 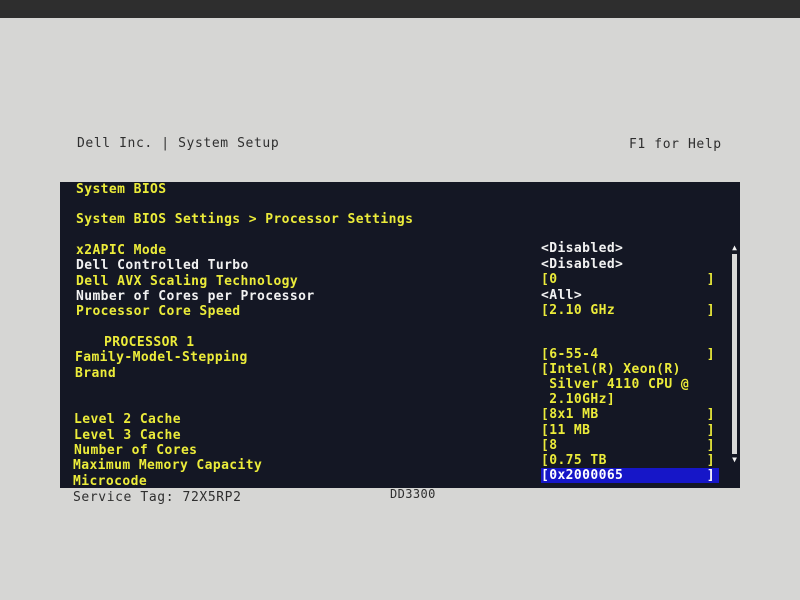 What do you see at coordinates (615, 384) in the screenshot?
I see `brand-value-line-2: Silver 4110 CPU @` at bounding box center [615, 384].